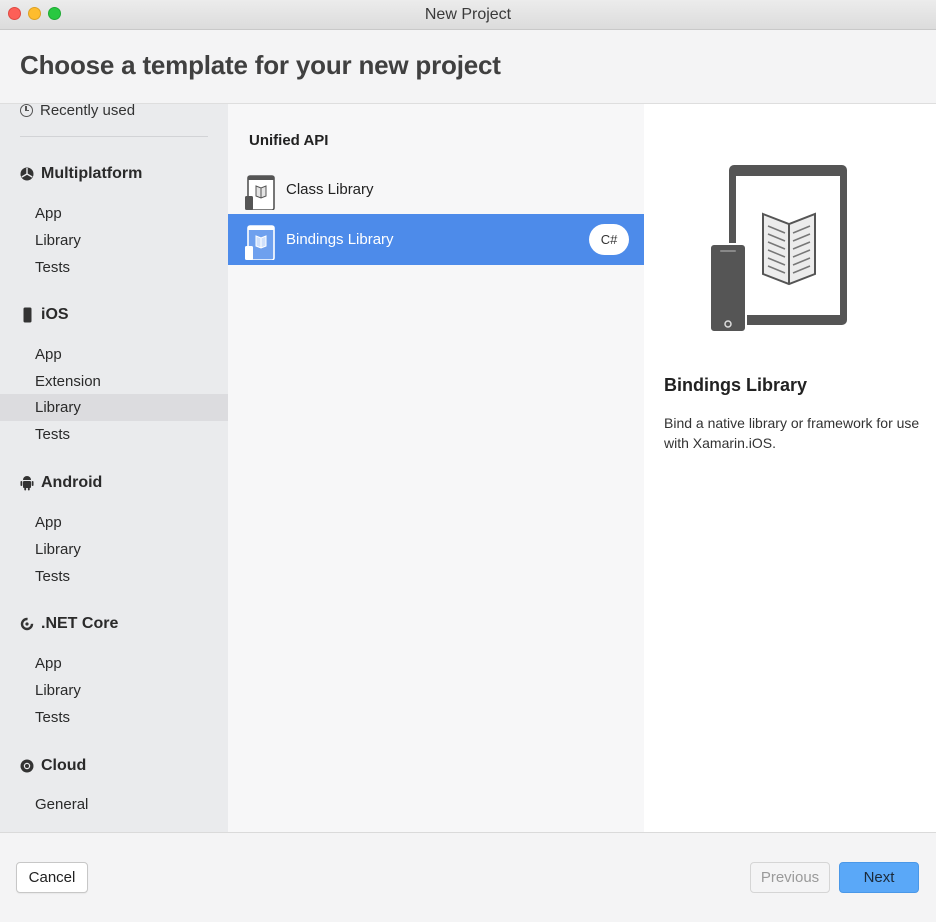  Describe the element at coordinates (114, 663) in the screenshot. I see `sidebar-item-dotnet-app: App` at that location.